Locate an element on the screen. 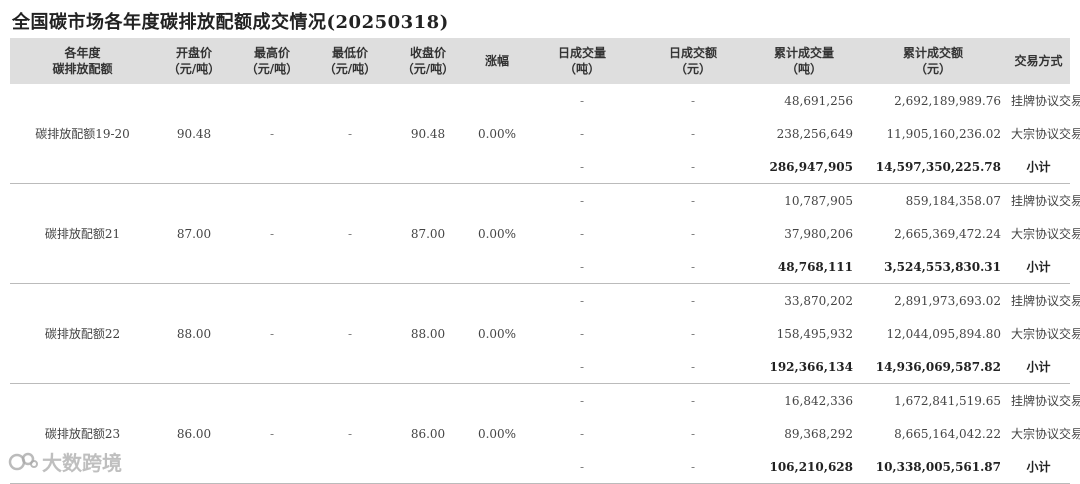 This screenshot has height=484, width=1080. allowance-name: 碳排放配额19-20 is located at coordinates (82, 134).